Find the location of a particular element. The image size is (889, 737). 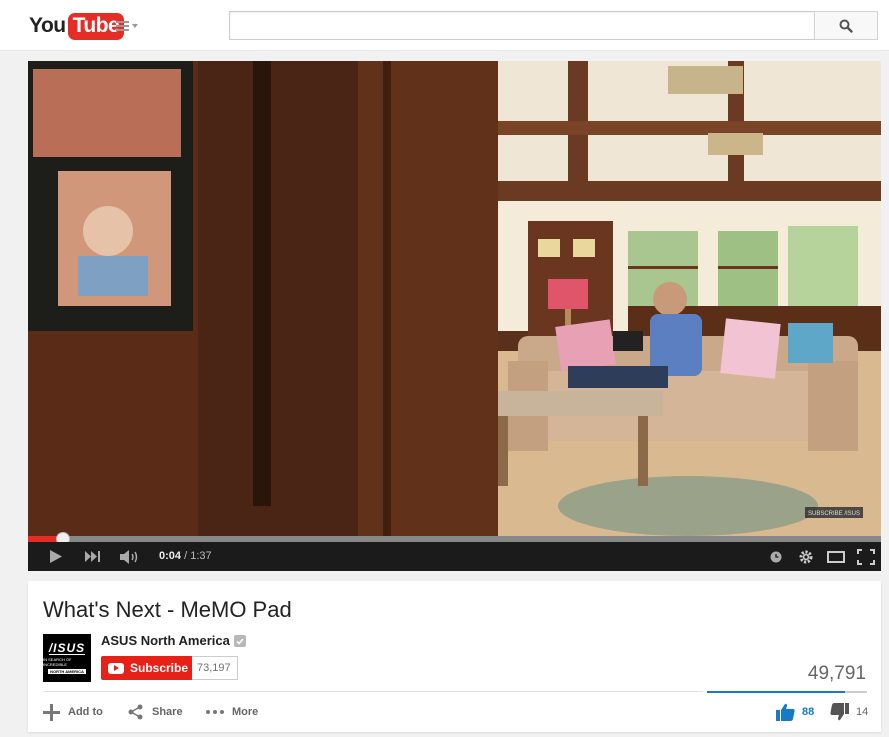

share-label: Share is located at coordinates (167, 712).